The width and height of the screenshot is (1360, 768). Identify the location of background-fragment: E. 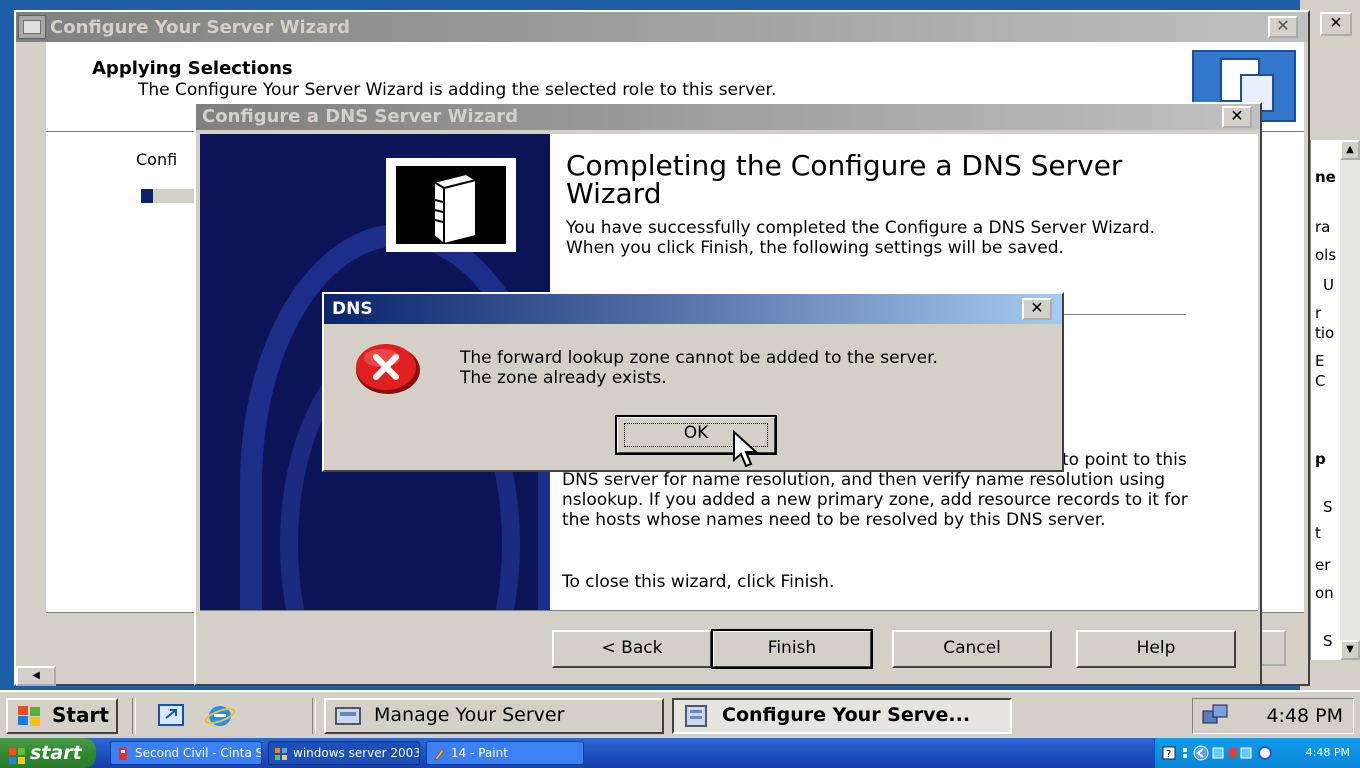
(1320, 361).